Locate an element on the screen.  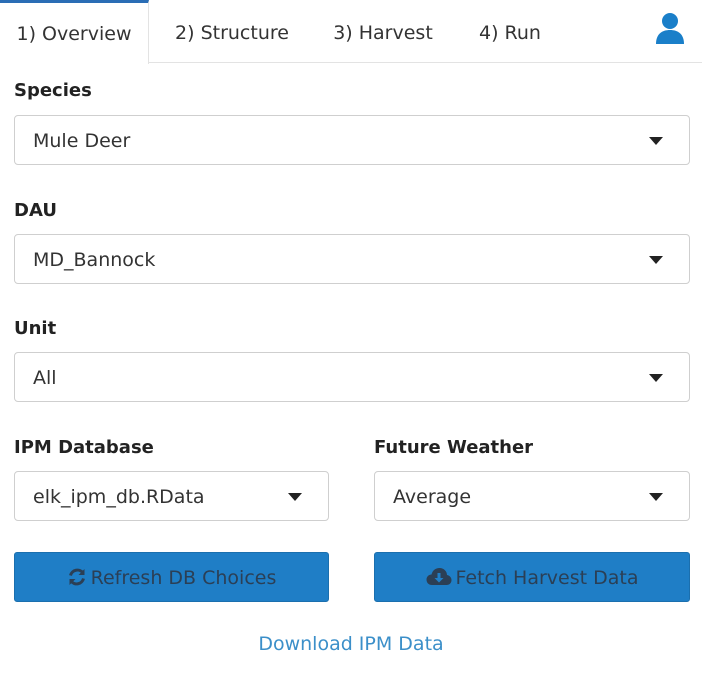
refresh-db-button: Refresh DB Choices is located at coordinates (171, 577).